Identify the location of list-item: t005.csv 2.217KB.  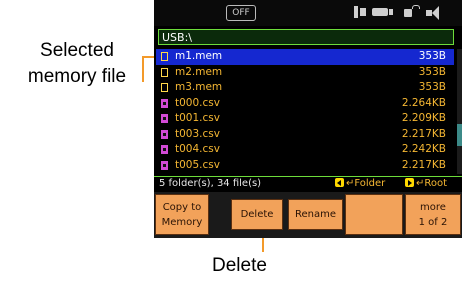
(305, 166).